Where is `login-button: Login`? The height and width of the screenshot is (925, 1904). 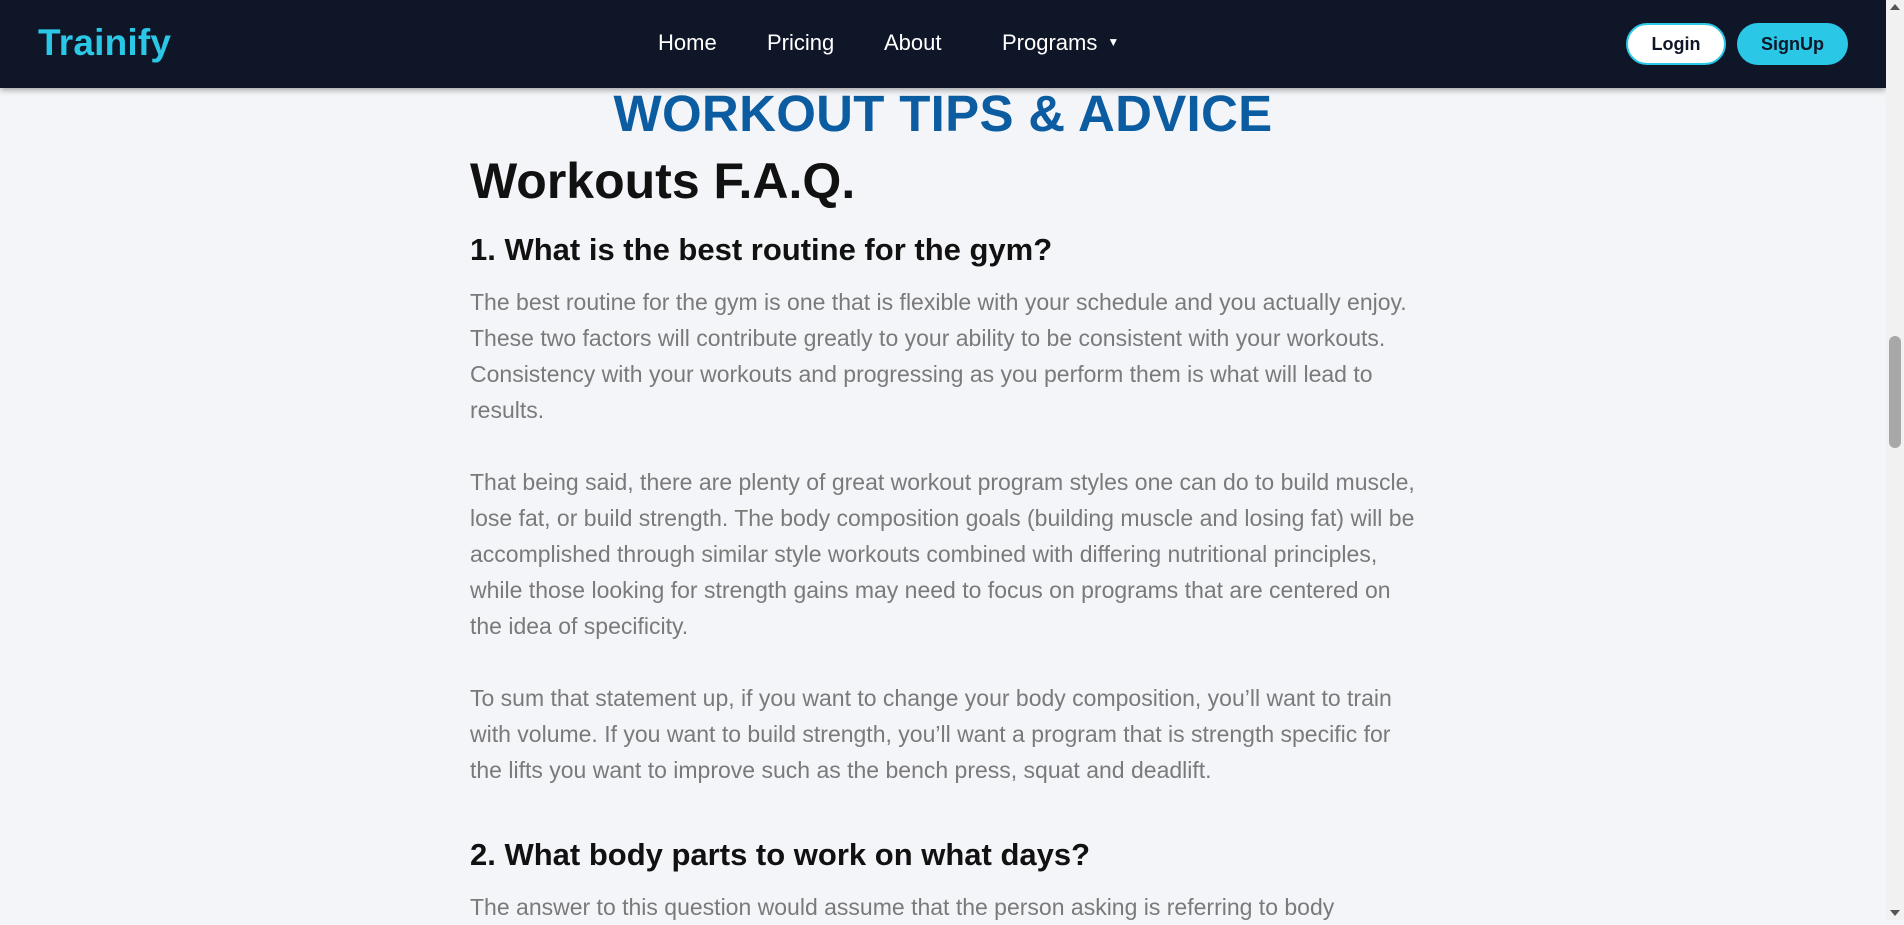 login-button: Login is located at coordinates (1676, 44).